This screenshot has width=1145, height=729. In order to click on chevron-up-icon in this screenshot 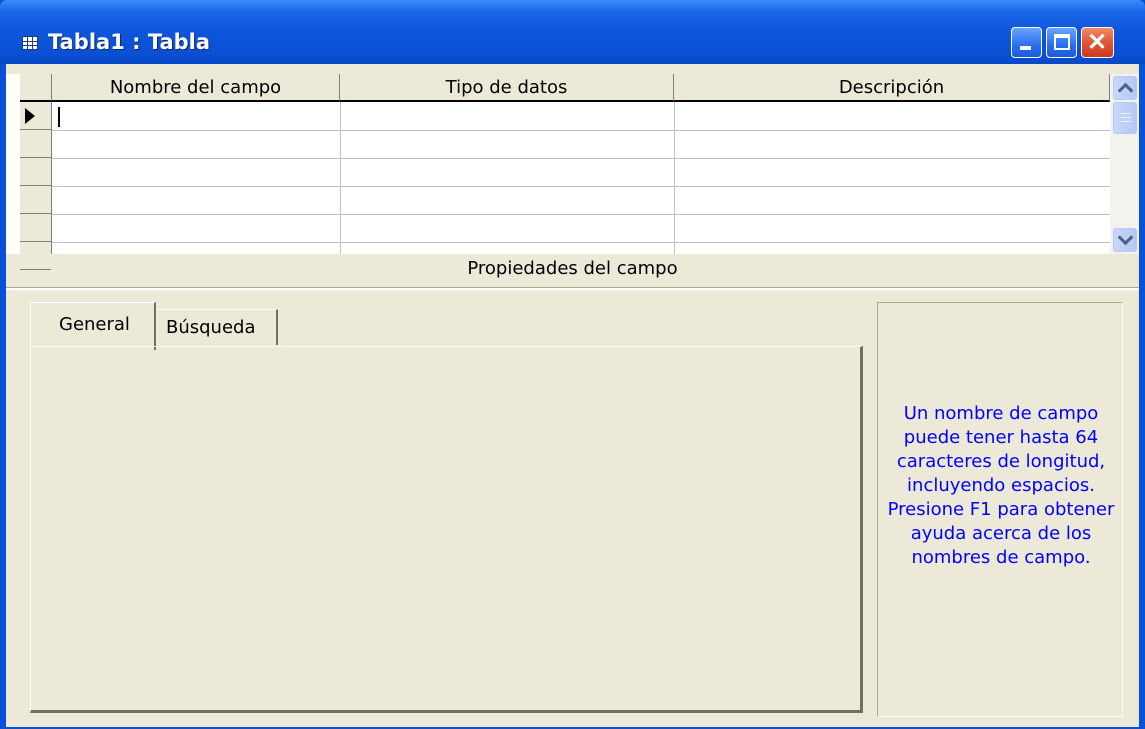, I will do `click(1125, 90)`.